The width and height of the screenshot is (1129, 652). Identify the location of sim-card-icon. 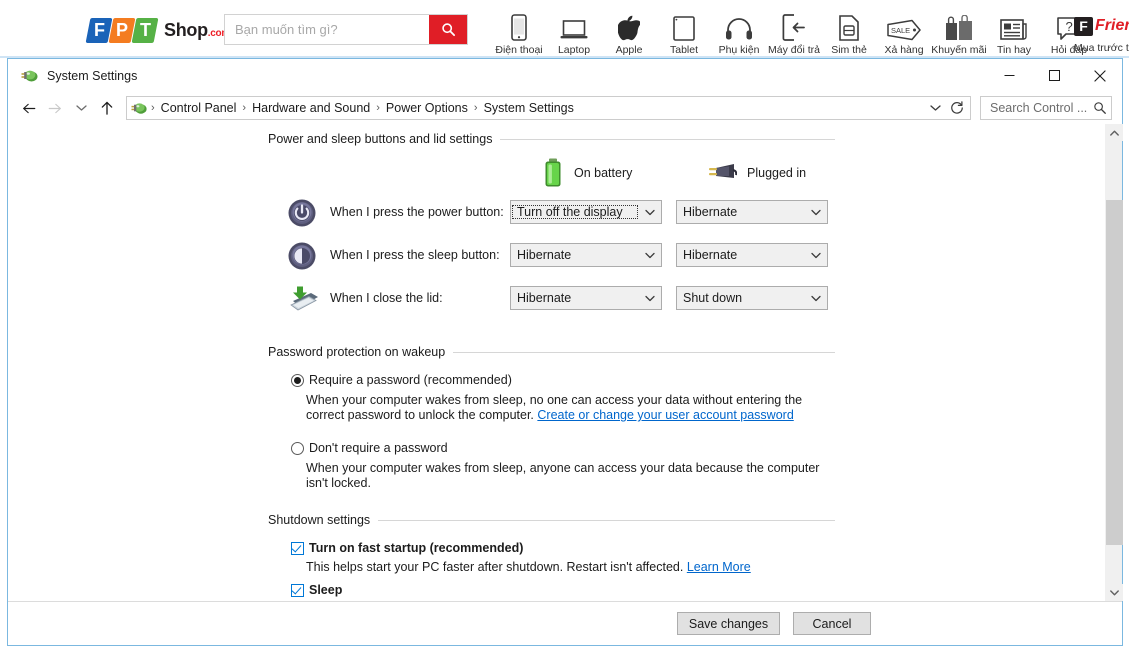
(849, 27).